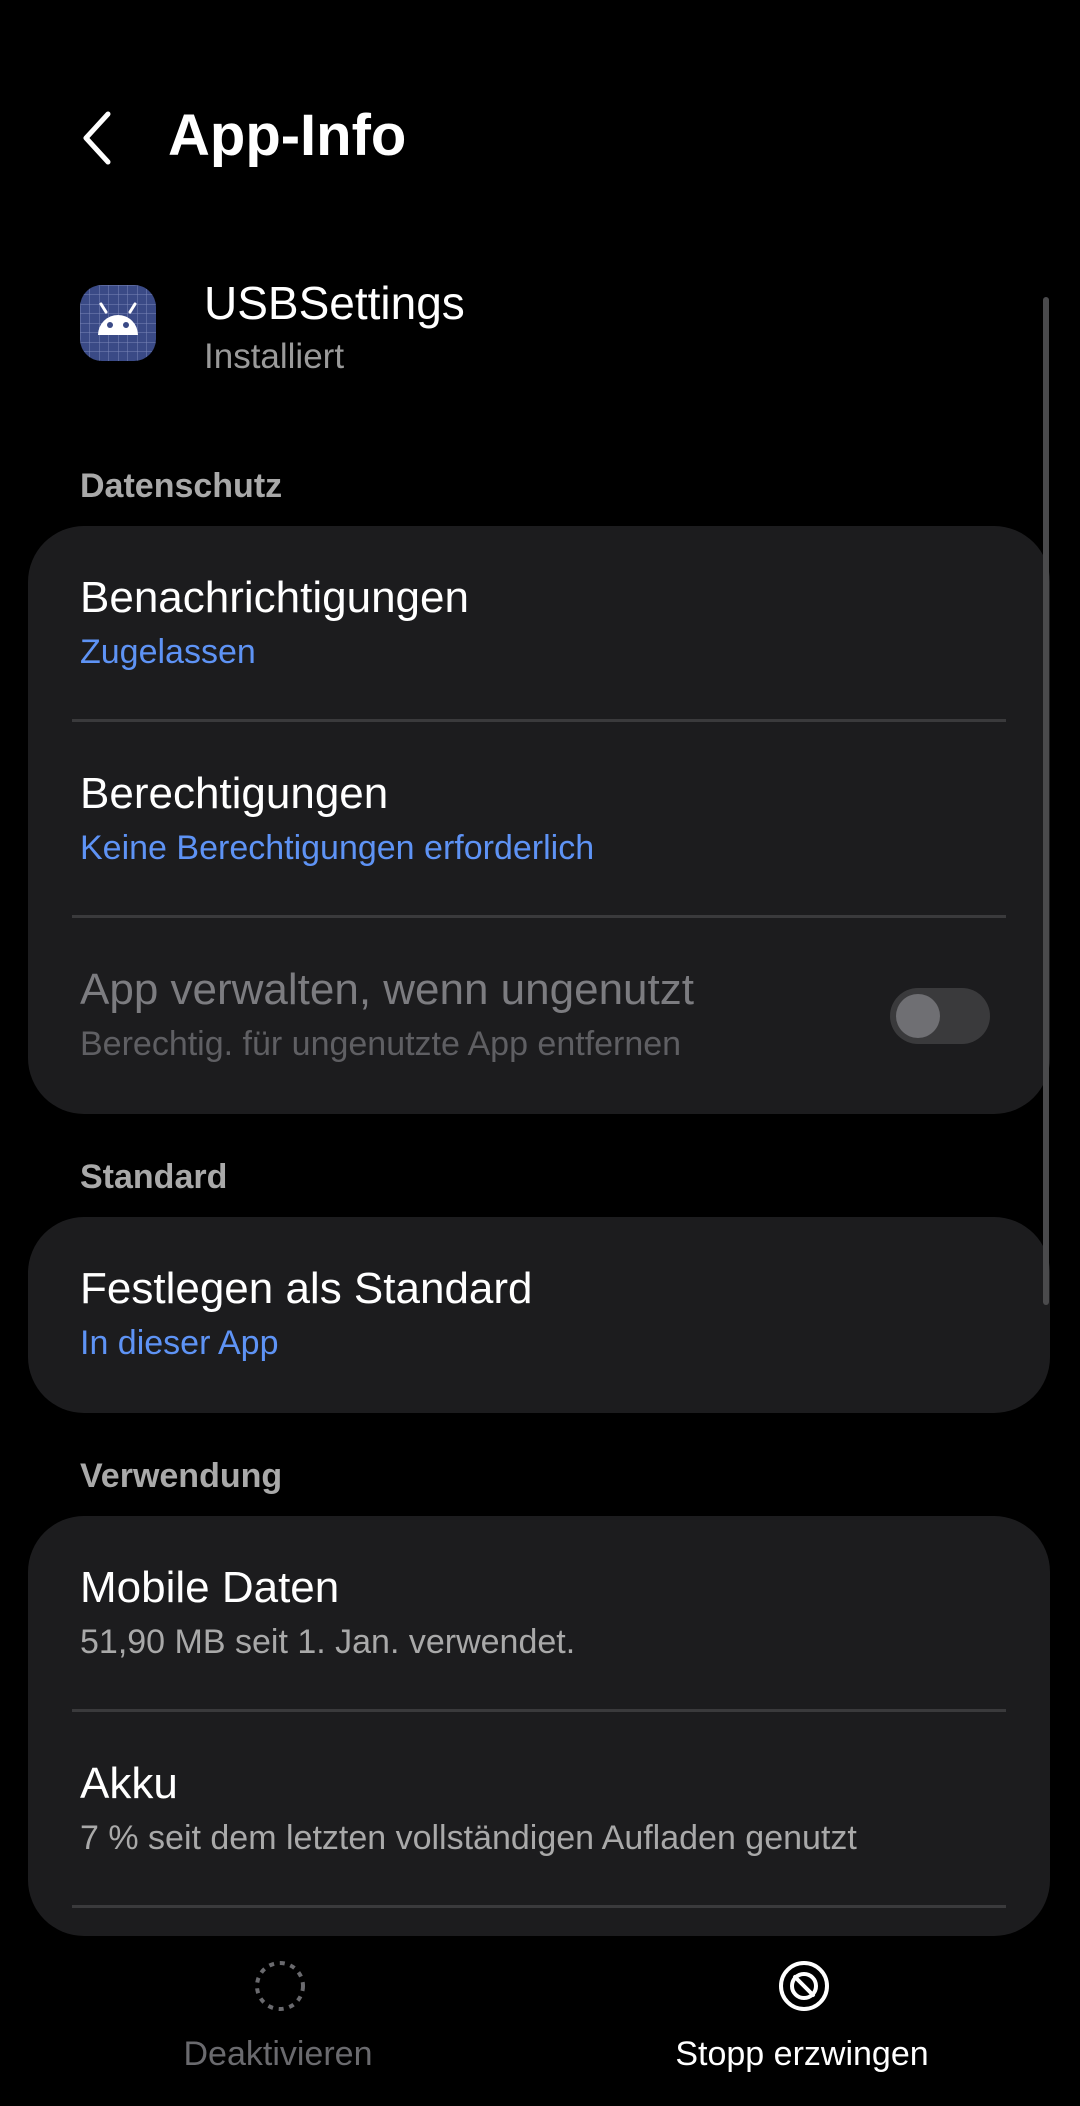 This screenshot has width=1080, height=2106. I want to click on header: App-Info, so click(540, 136).